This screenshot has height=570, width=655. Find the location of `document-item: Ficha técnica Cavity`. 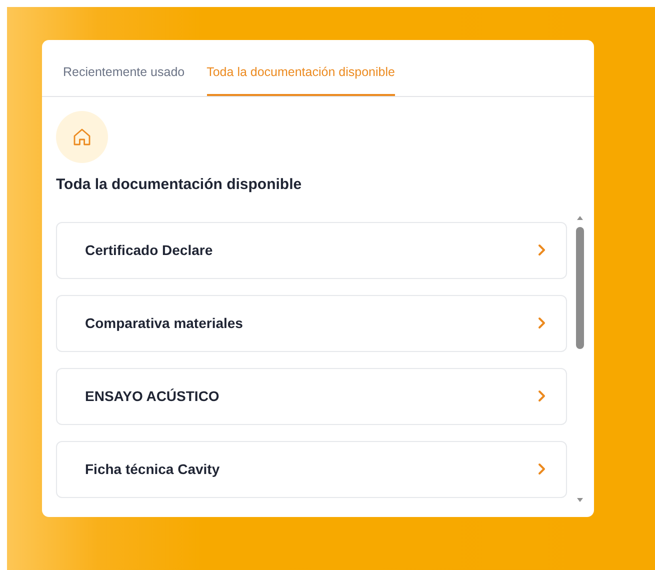

document-item: Ficha técnica Cavity is located at coordinates (311, 469).